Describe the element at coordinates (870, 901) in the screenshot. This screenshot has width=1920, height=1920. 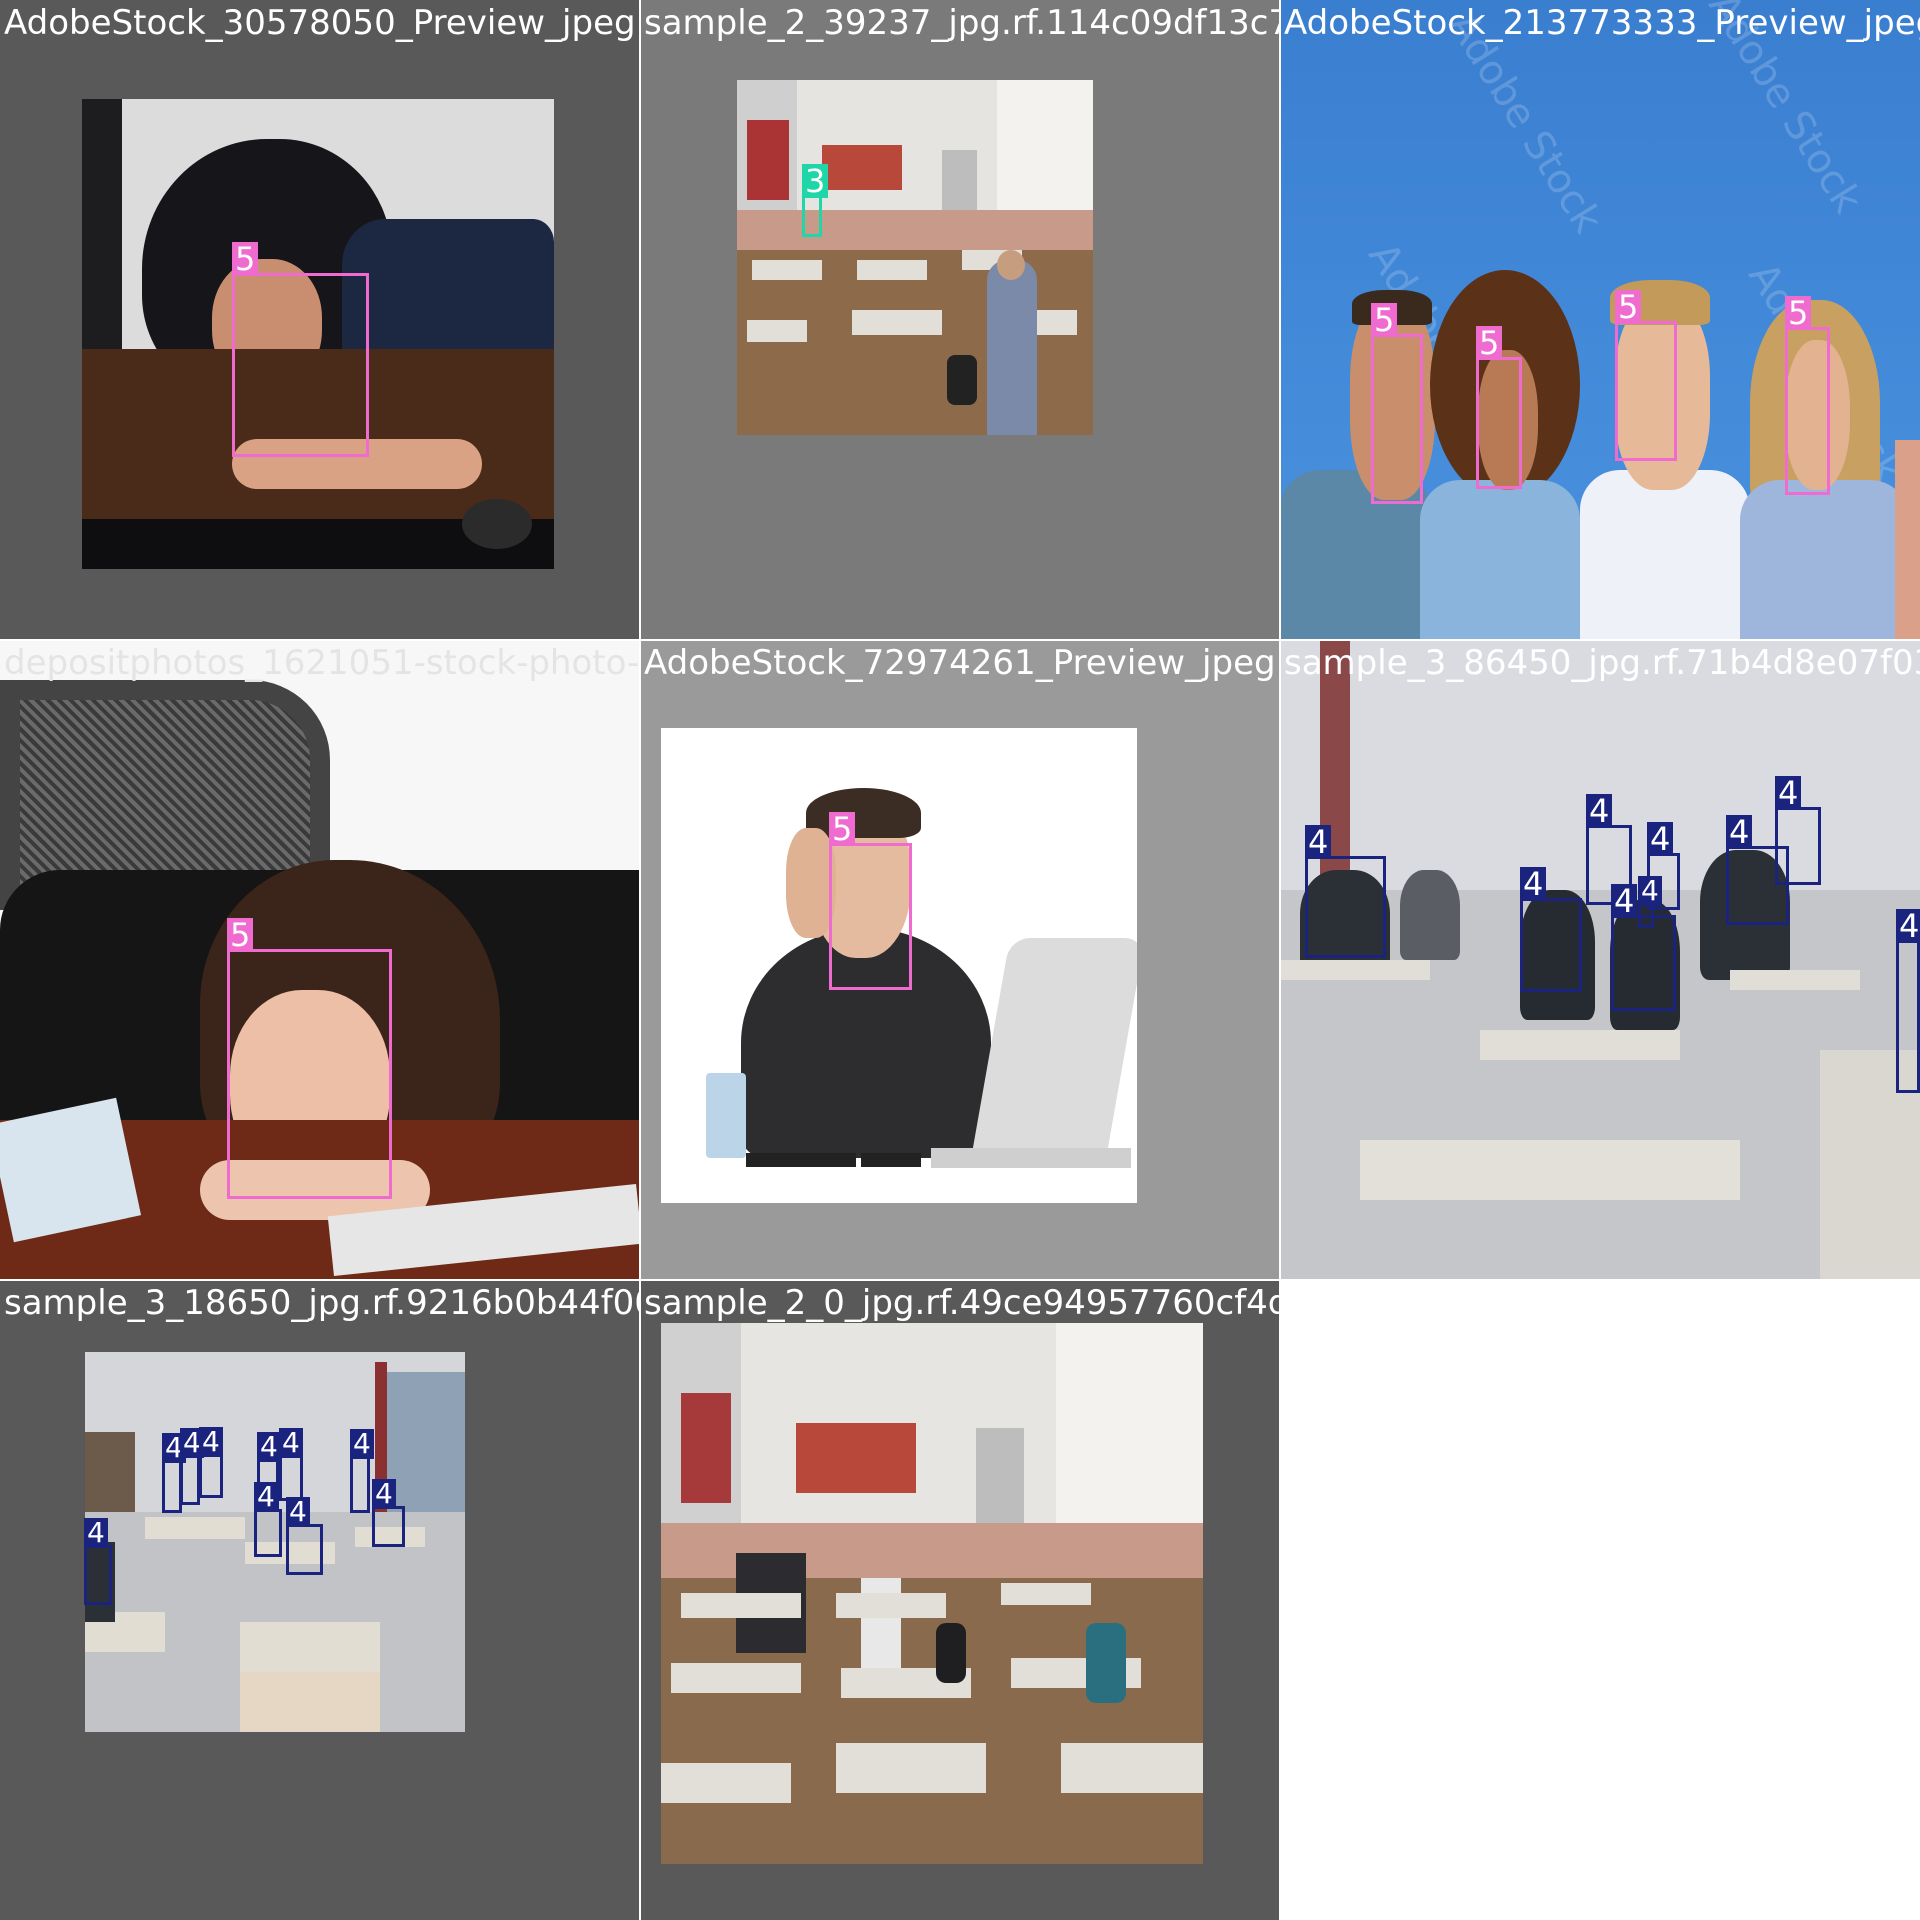
I see `tile-5-box-1: 5` at that location.